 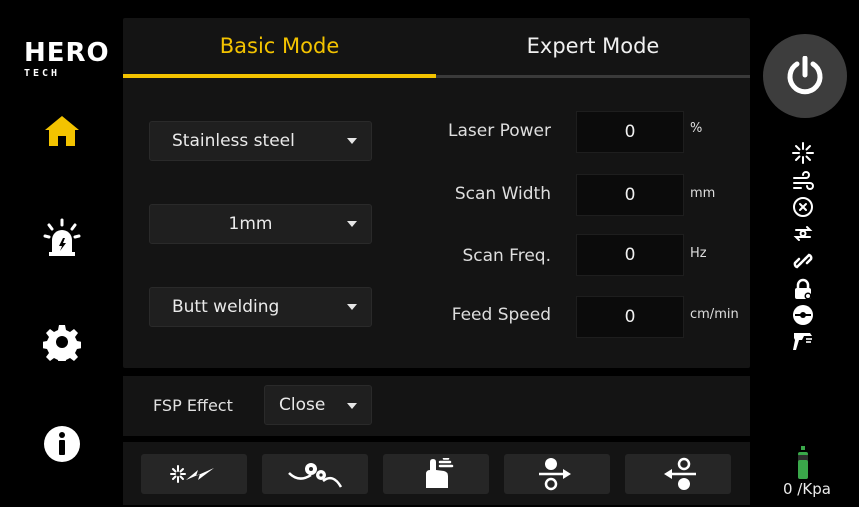 I want to click on thickness-dropdown: 1mm, so click(x=260, y=224).